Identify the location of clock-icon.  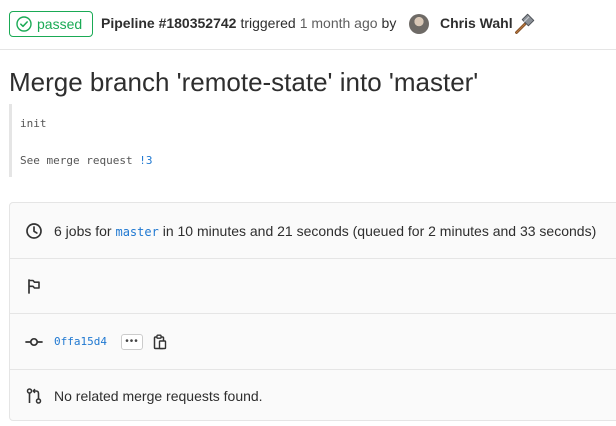
(34, 230).